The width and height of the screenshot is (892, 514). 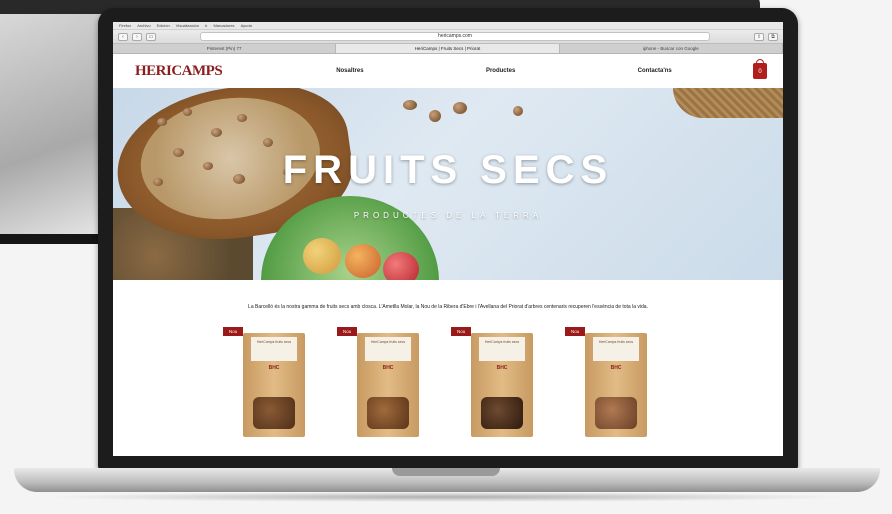 I want to click on nav-item-productes: Productes, so click(x=500, y=71).